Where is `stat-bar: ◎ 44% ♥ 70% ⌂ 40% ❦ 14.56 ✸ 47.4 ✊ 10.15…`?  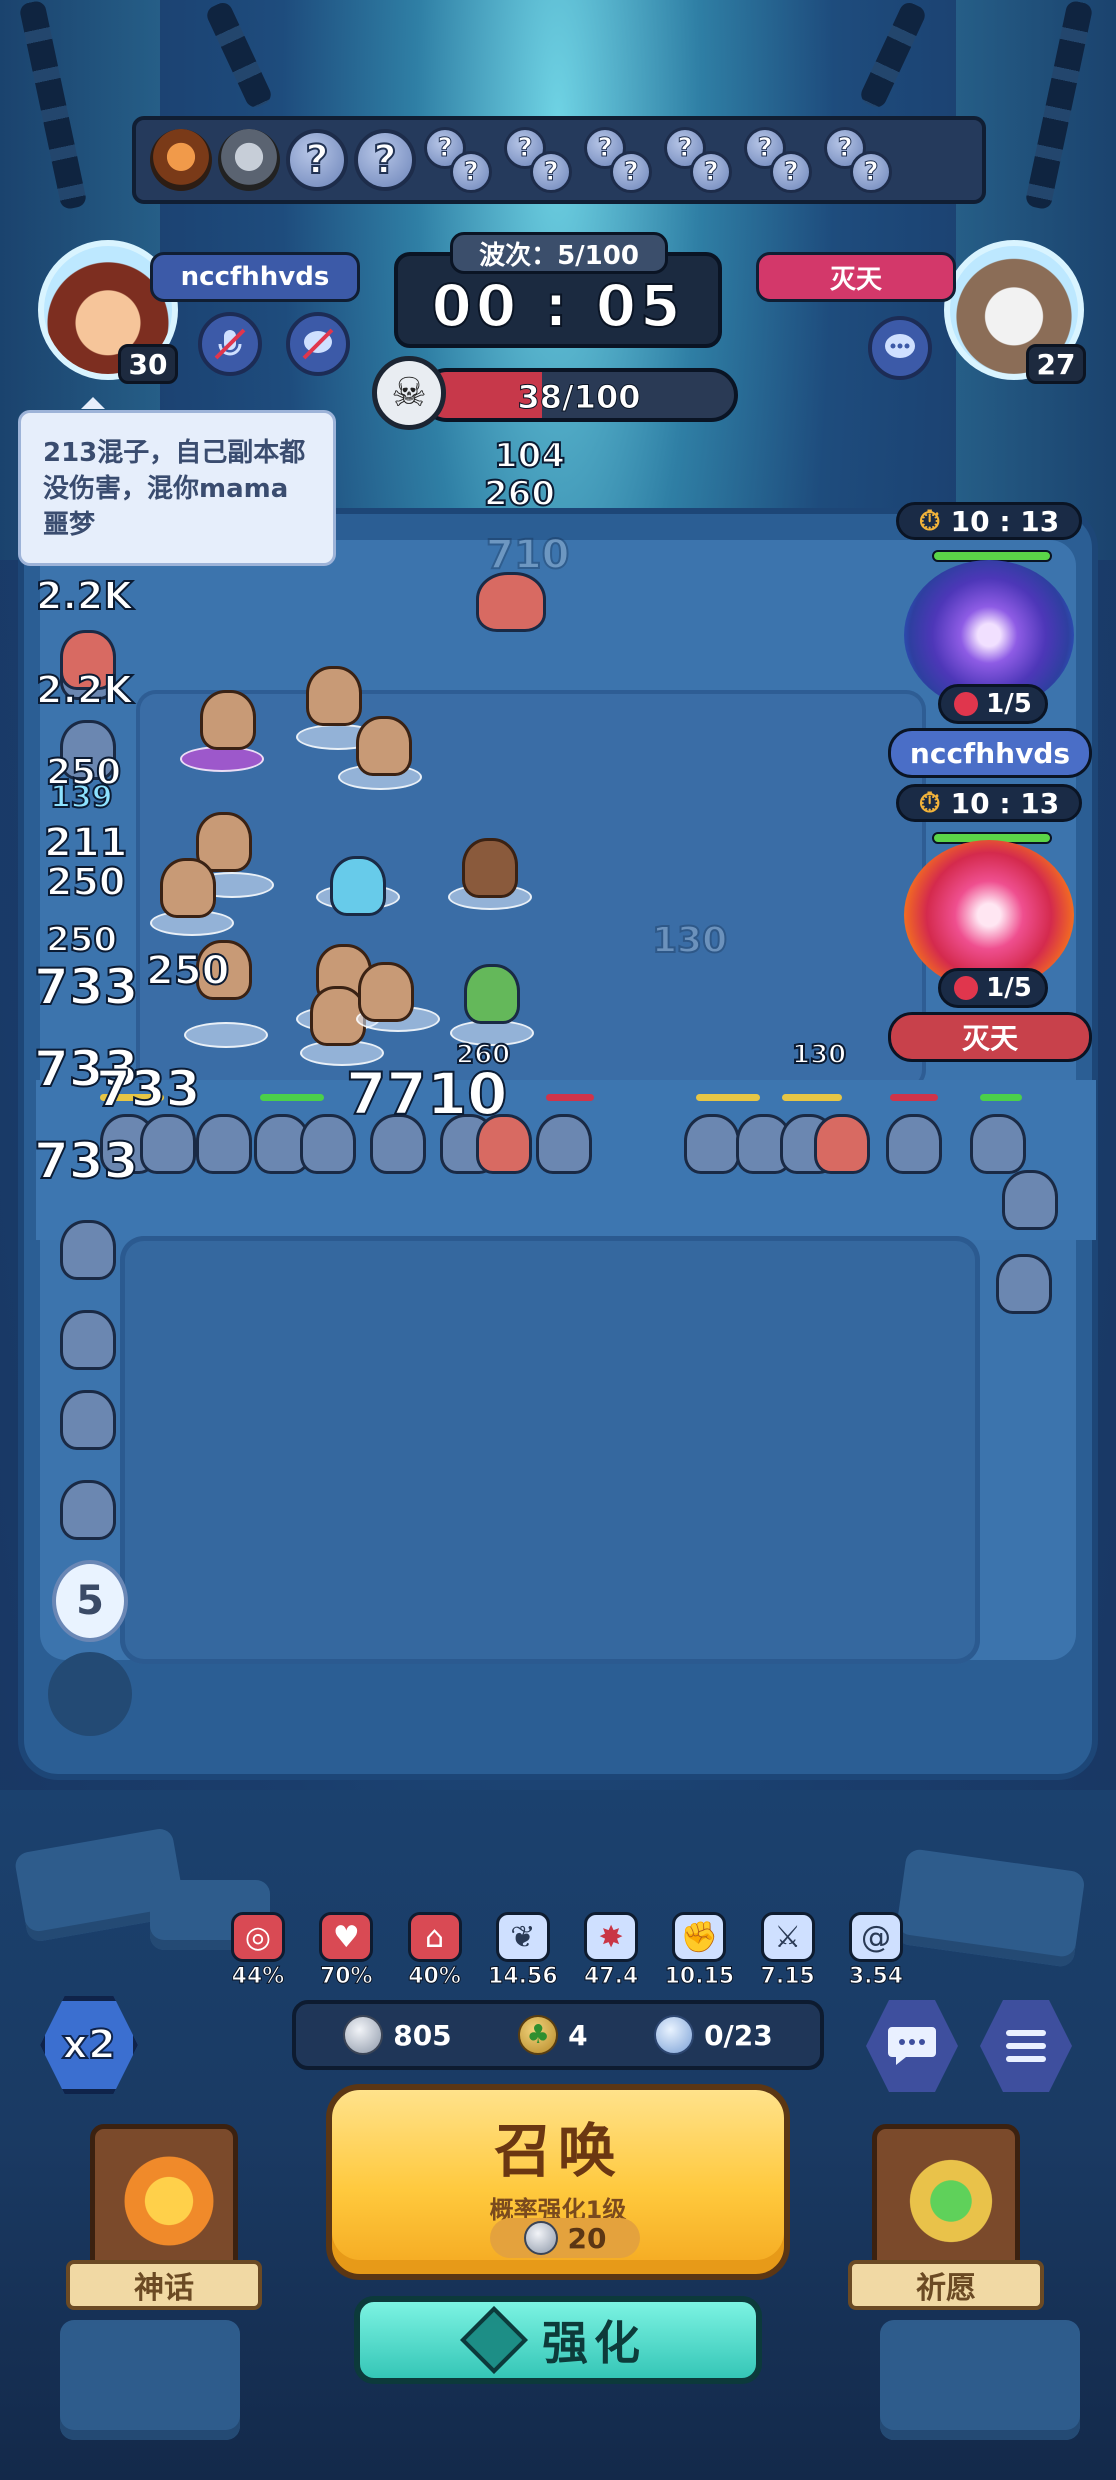 stat-bar: ◎ 44% ♥ 70% ⌂ 40% ❦ 14.56 ✸ 47.4 ✊ 10.15… is located at coordinates (567, 1952).